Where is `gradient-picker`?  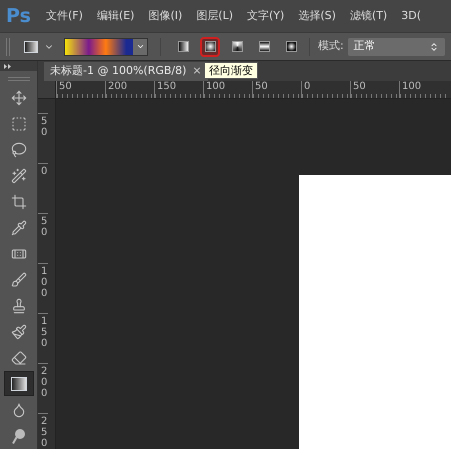
gradient-picker is located at coordinates (106, 47).